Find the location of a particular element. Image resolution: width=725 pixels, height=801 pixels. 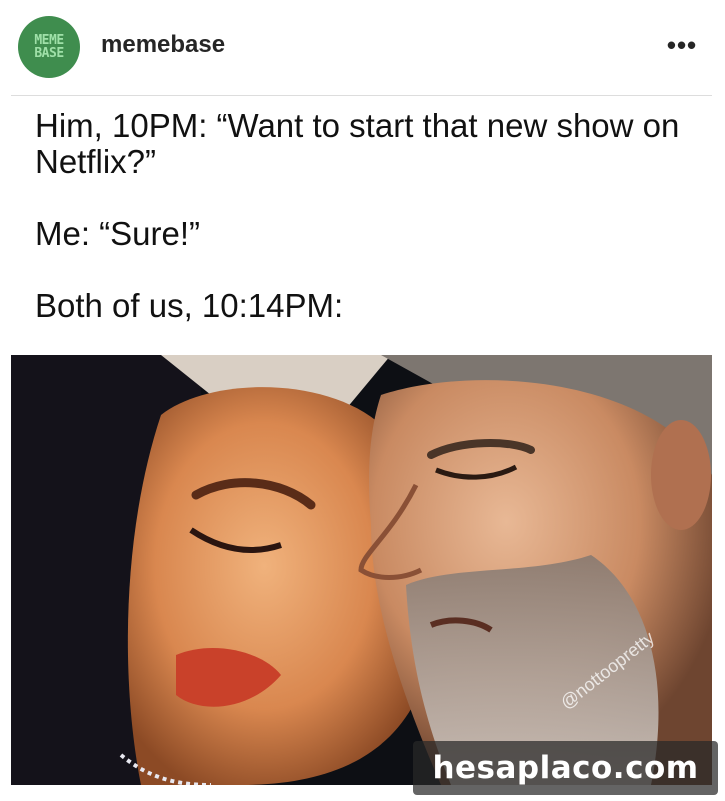

caption-line-3: Both of us, 10:14PM: is located at coordinates (189, 305).